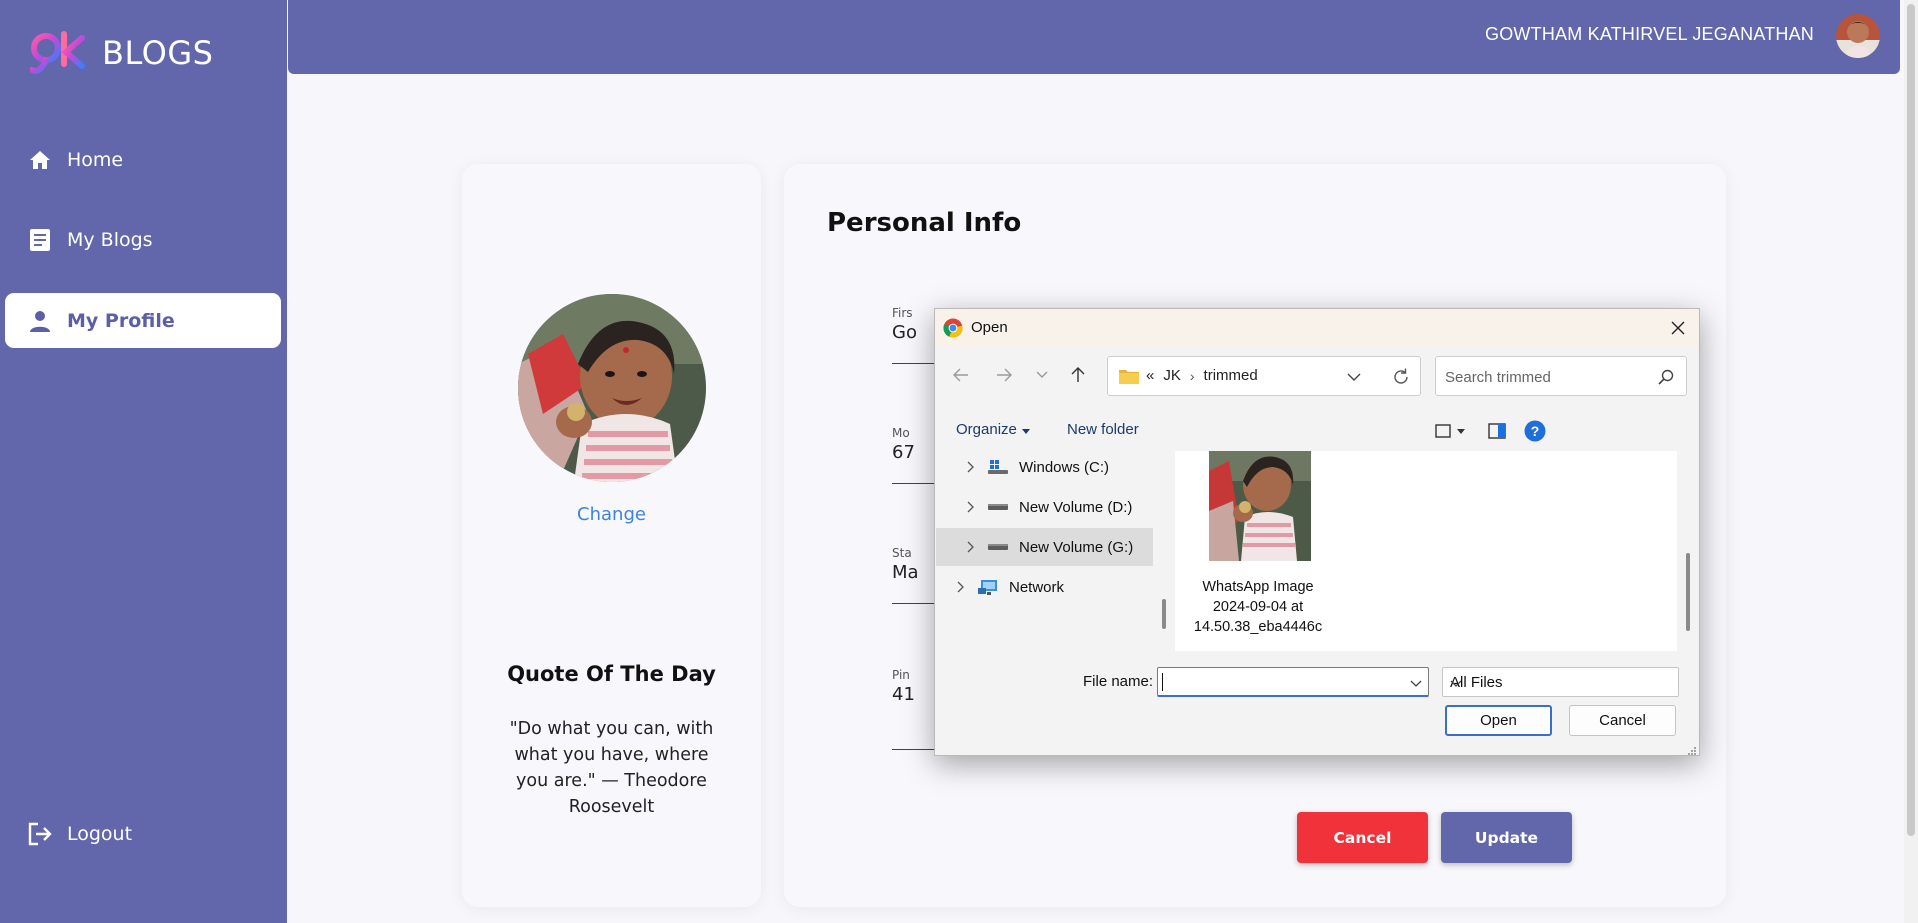  What do you see at coordinates (1202, 375) in the screenshot?
I see `breadcrumb: « JK › trimmed` at bounding box center [1202, 375].